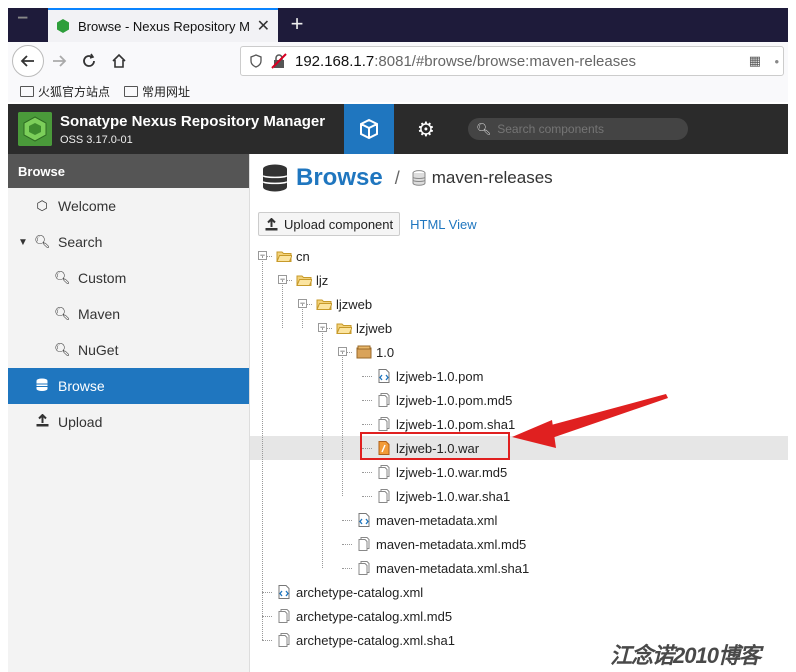  Describe the element at coordinates (454, 400) in the screenshot. I see `tree-node-label: lzjweb-1.0.pom.md5` at that location.